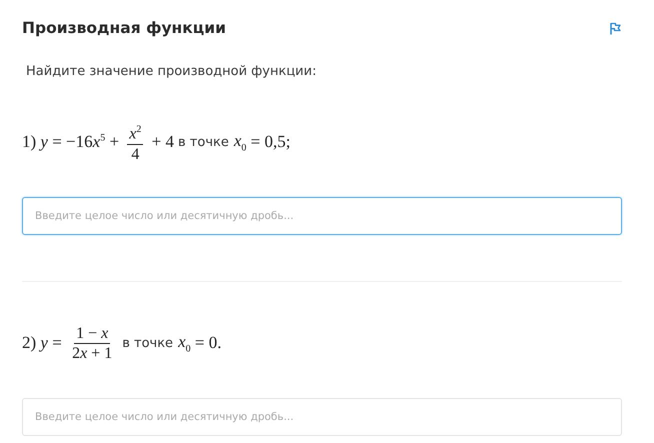 Image resolution: width=654 pixels, height=443 pixels. I want to click on math-expression: 1 −, so click(87, 333).